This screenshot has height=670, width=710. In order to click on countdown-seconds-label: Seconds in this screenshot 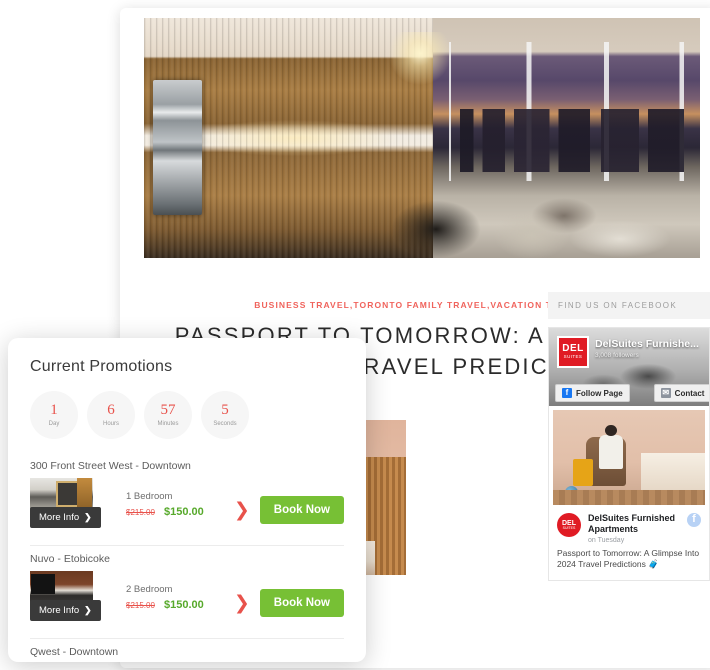, I will do `click(225, 424)`.